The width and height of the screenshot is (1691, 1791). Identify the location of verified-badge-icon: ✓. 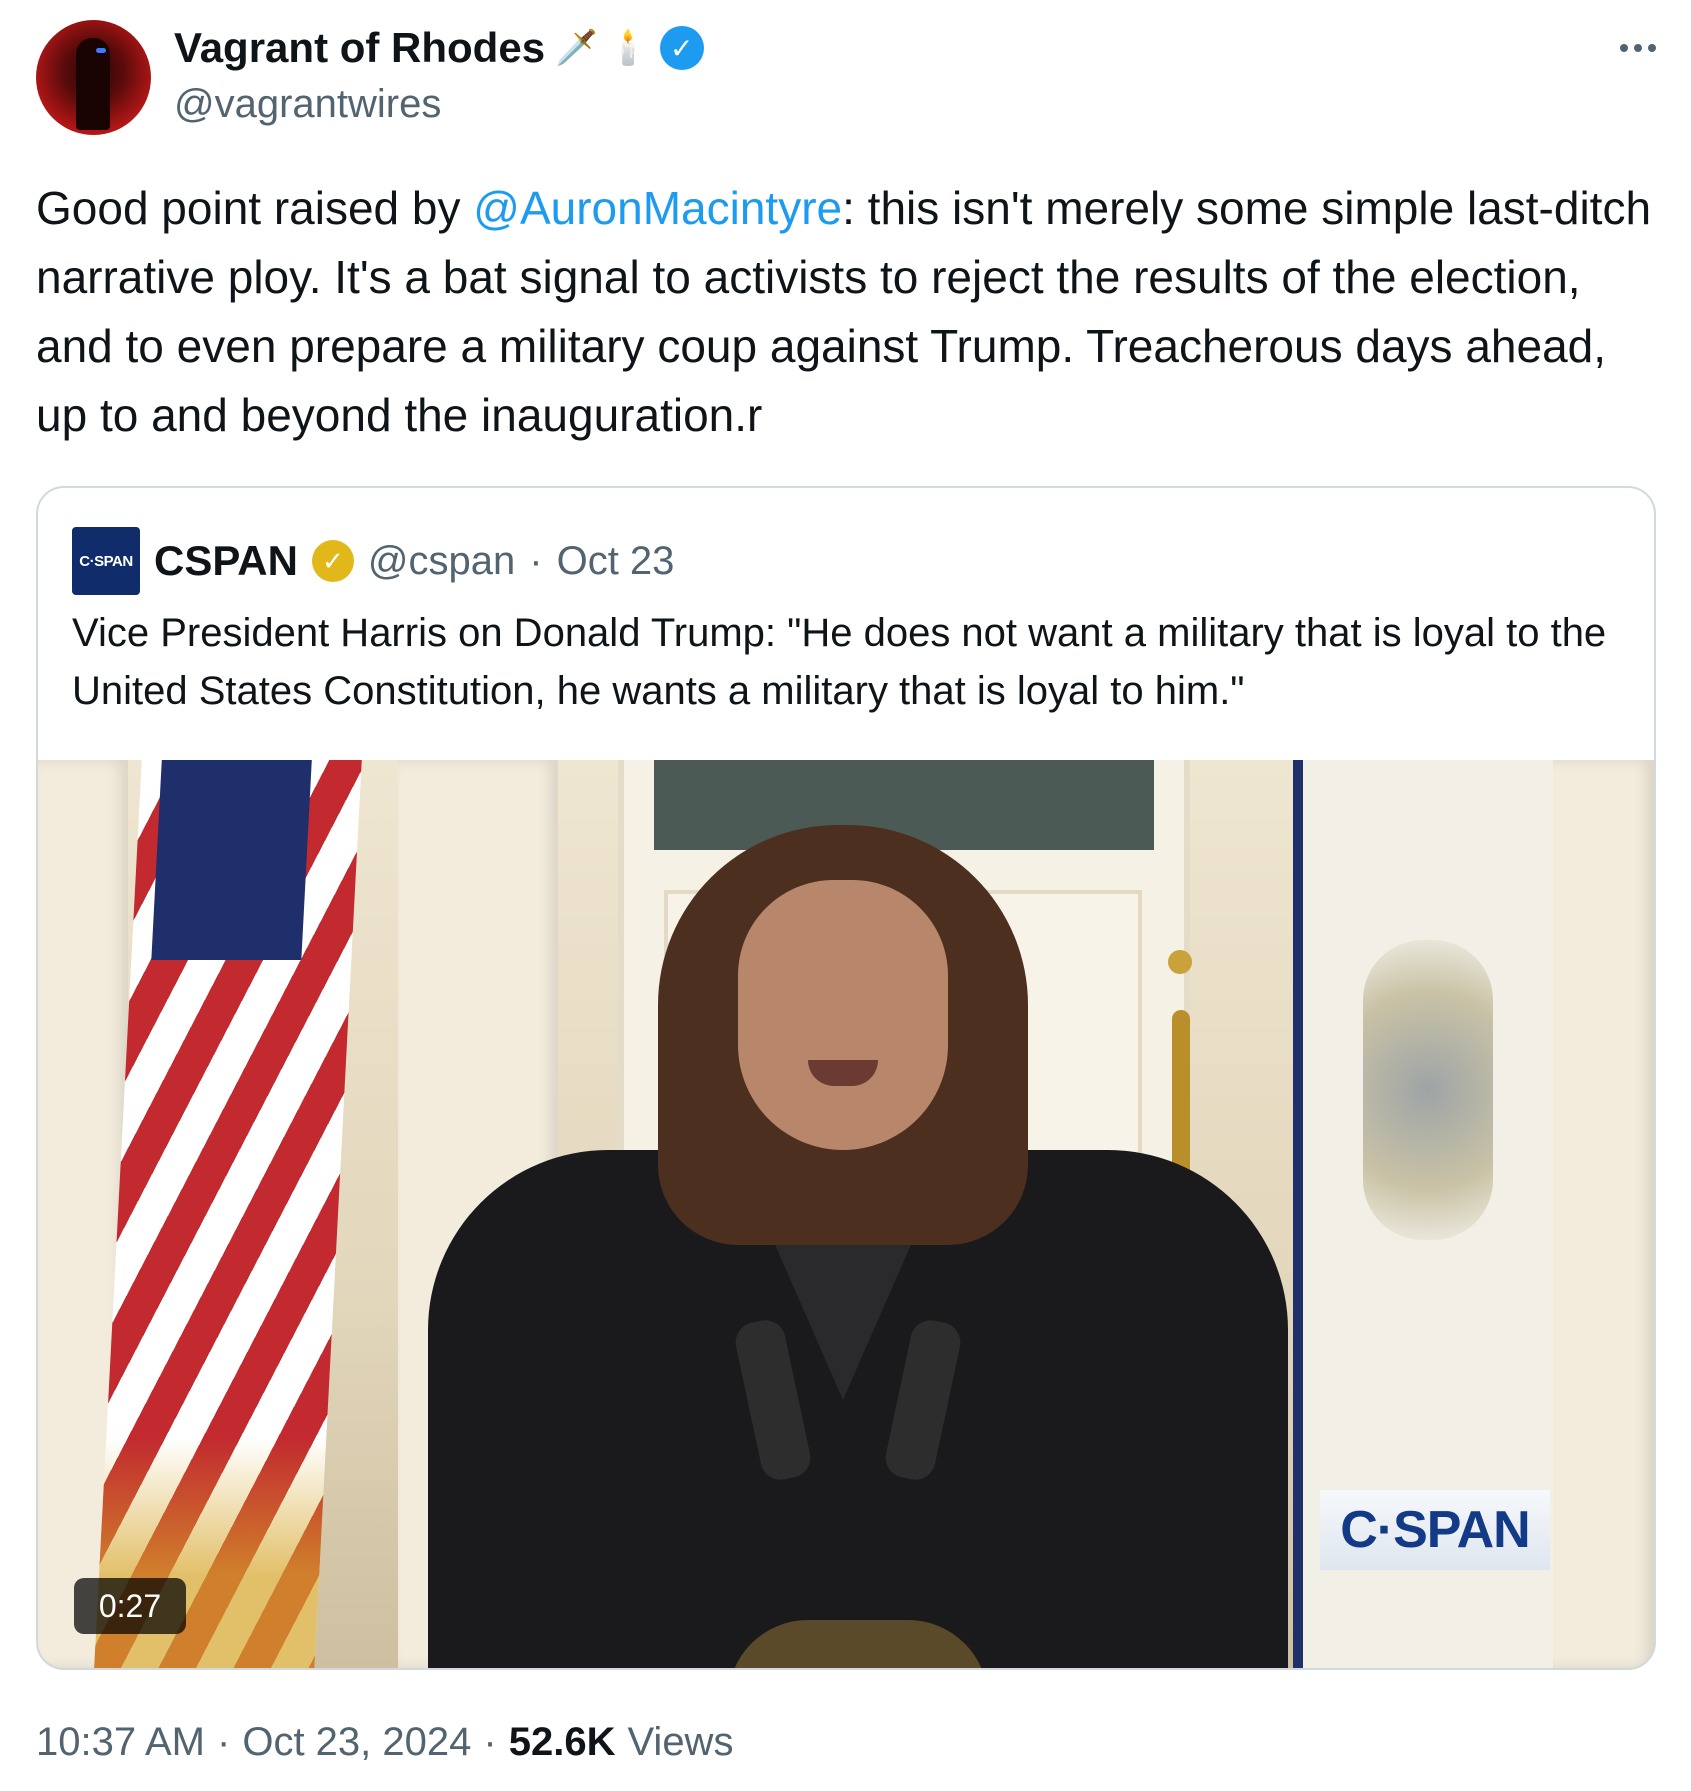
(681, 48).